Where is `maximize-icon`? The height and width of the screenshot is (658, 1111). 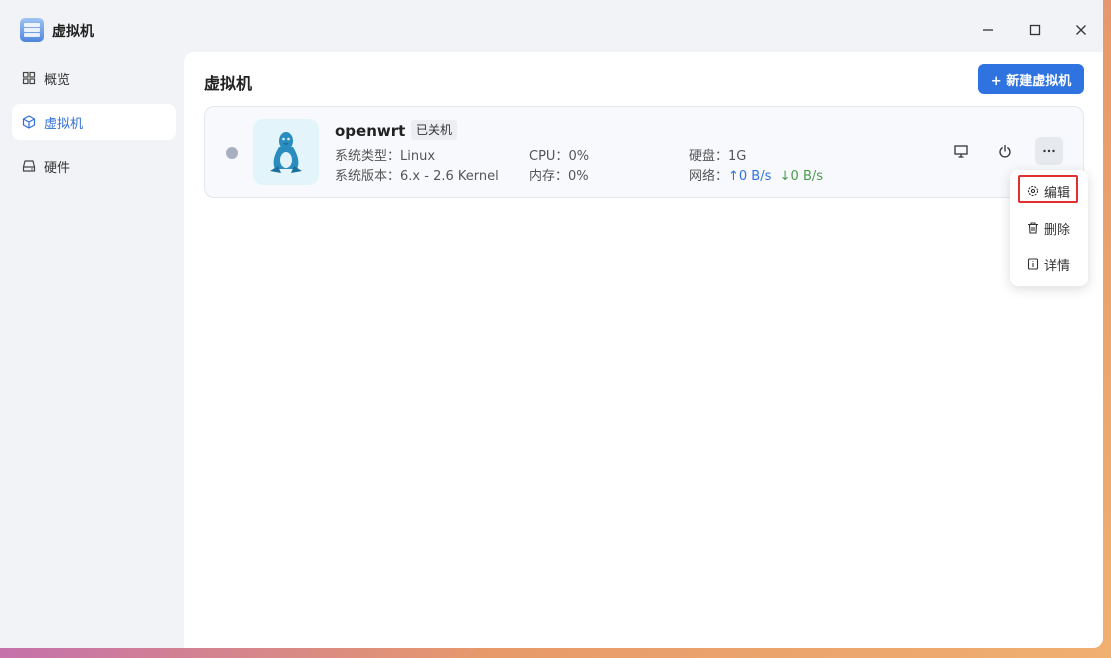 maximize-icon is located at coordinates (1035, 30).